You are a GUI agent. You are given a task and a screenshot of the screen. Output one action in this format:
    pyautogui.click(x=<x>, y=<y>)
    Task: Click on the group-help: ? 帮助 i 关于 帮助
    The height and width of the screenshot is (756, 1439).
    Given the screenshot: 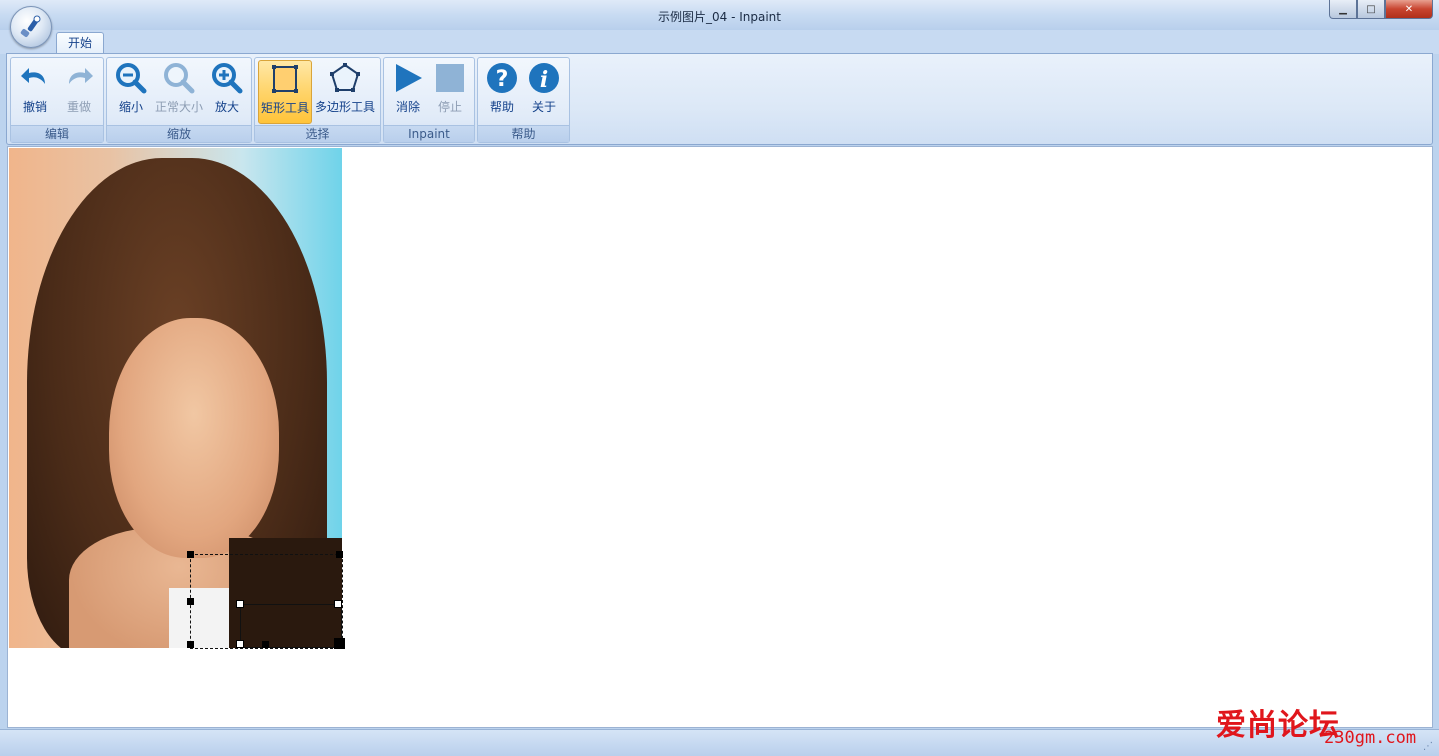 What is the action you would take?
    pyautogui.click(x=523, y=100)
    